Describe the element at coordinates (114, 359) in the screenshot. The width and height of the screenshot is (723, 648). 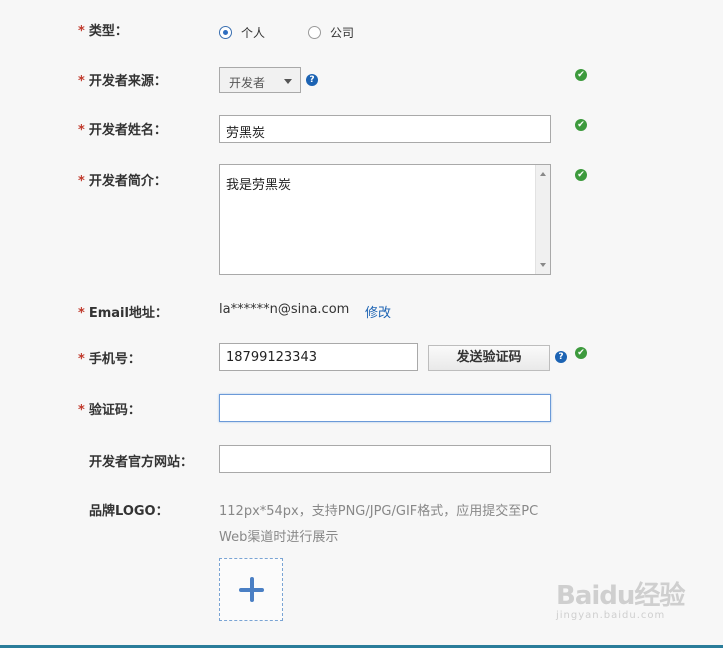
I see `phone-label-text: 手机号：` at that location.